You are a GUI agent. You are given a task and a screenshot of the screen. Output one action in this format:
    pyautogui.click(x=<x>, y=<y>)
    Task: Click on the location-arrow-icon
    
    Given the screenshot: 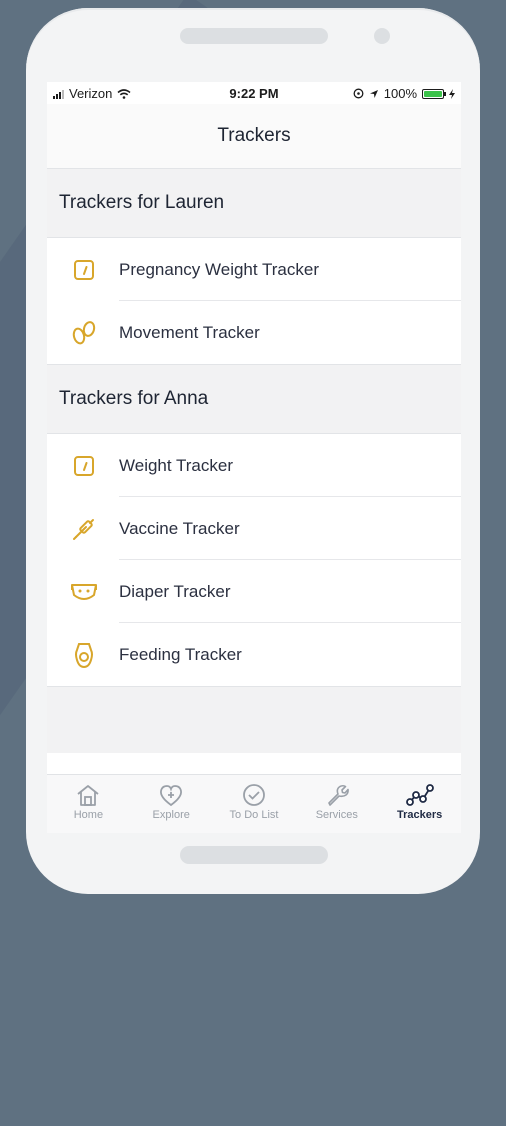 What is the action you would take?
    pyautogui.click(x=373, y=93)
    